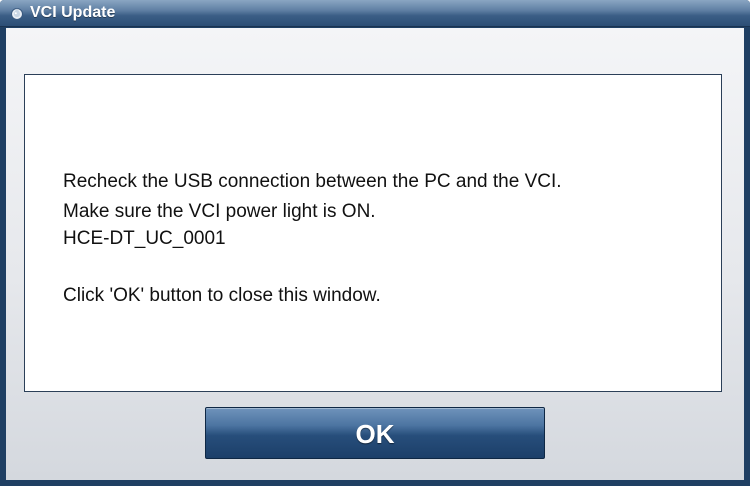  Describe the element at coordinates (73, 12) in the screenshot. I see `window-title: VCI Update` at that location.